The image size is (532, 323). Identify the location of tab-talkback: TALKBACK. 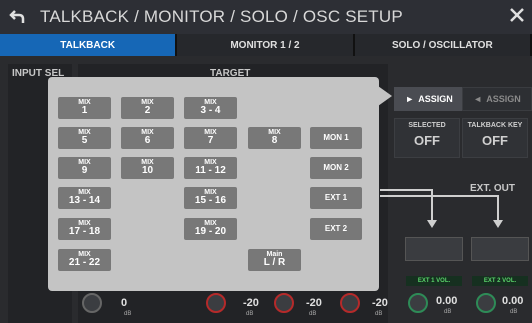
(89, 45).